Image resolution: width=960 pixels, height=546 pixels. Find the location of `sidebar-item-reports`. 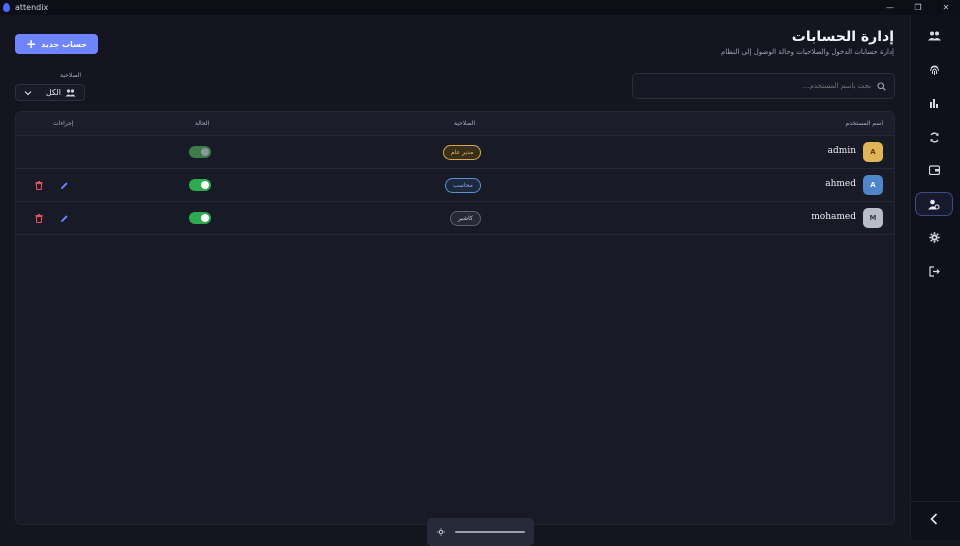

sidebar-item-reports is located at coordinates (934, 103).